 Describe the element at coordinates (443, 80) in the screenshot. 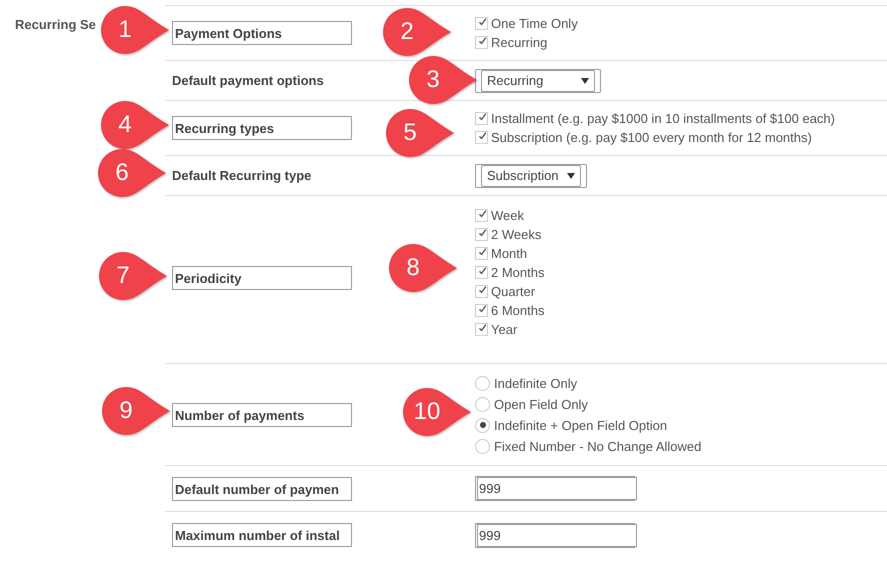

I see `callout-marker: 3` at that location.